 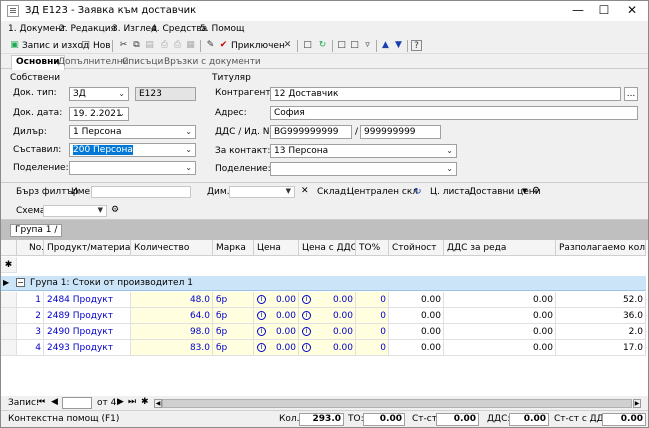 What do you see at coordinates (172, 248) in the screenshot?
I see `col-header-quantity: Количество` at bounding box center [172, 248].